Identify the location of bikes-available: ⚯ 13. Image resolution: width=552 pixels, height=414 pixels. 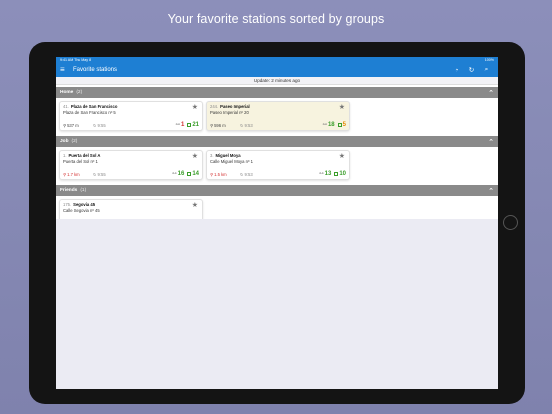
(325, 174).